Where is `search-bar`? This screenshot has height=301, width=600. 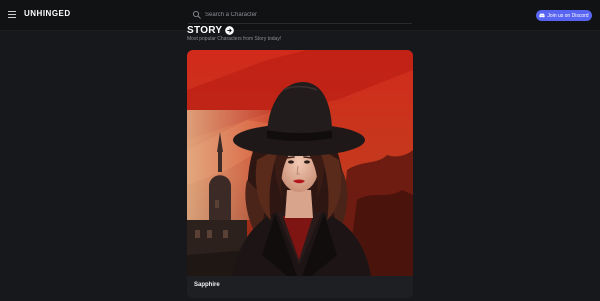
search-bar is located at coordinates (300, 14).